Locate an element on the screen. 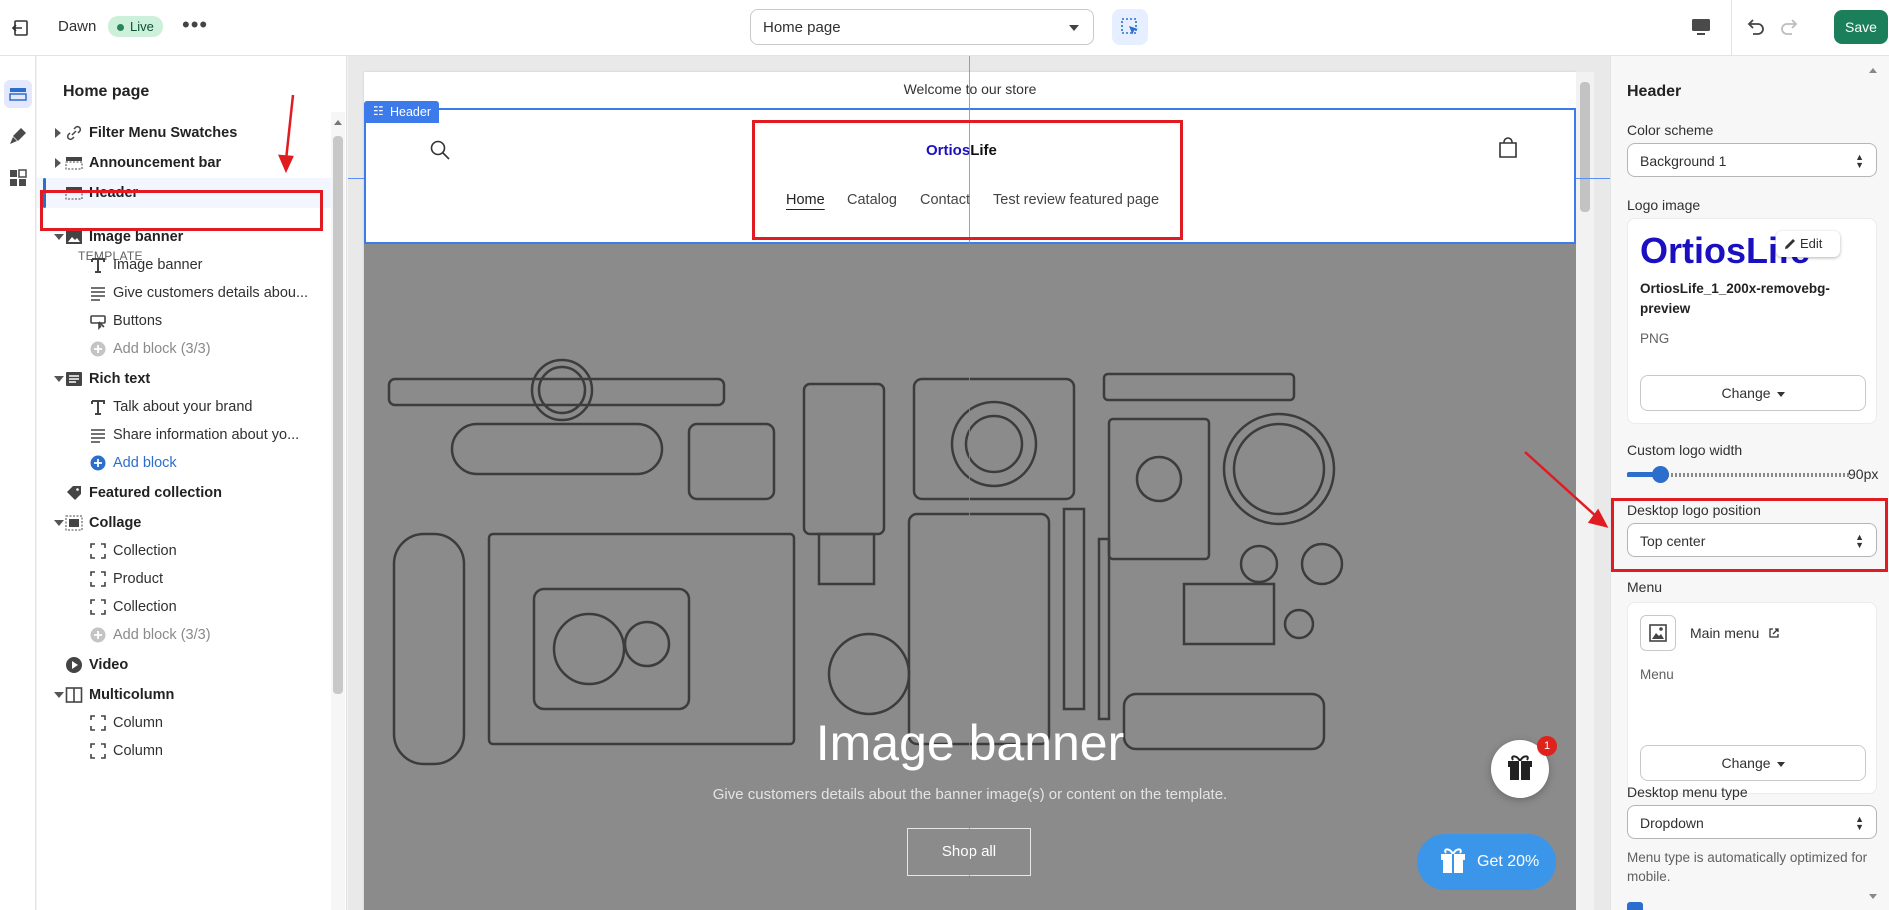 The image size is (1889, 910). menu-type-select: Dropdown ▲ ▼ is located at coordinates (1752, 822).